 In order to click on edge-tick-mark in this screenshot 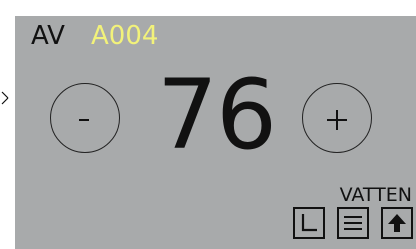, I will do `click(5, 98)`.